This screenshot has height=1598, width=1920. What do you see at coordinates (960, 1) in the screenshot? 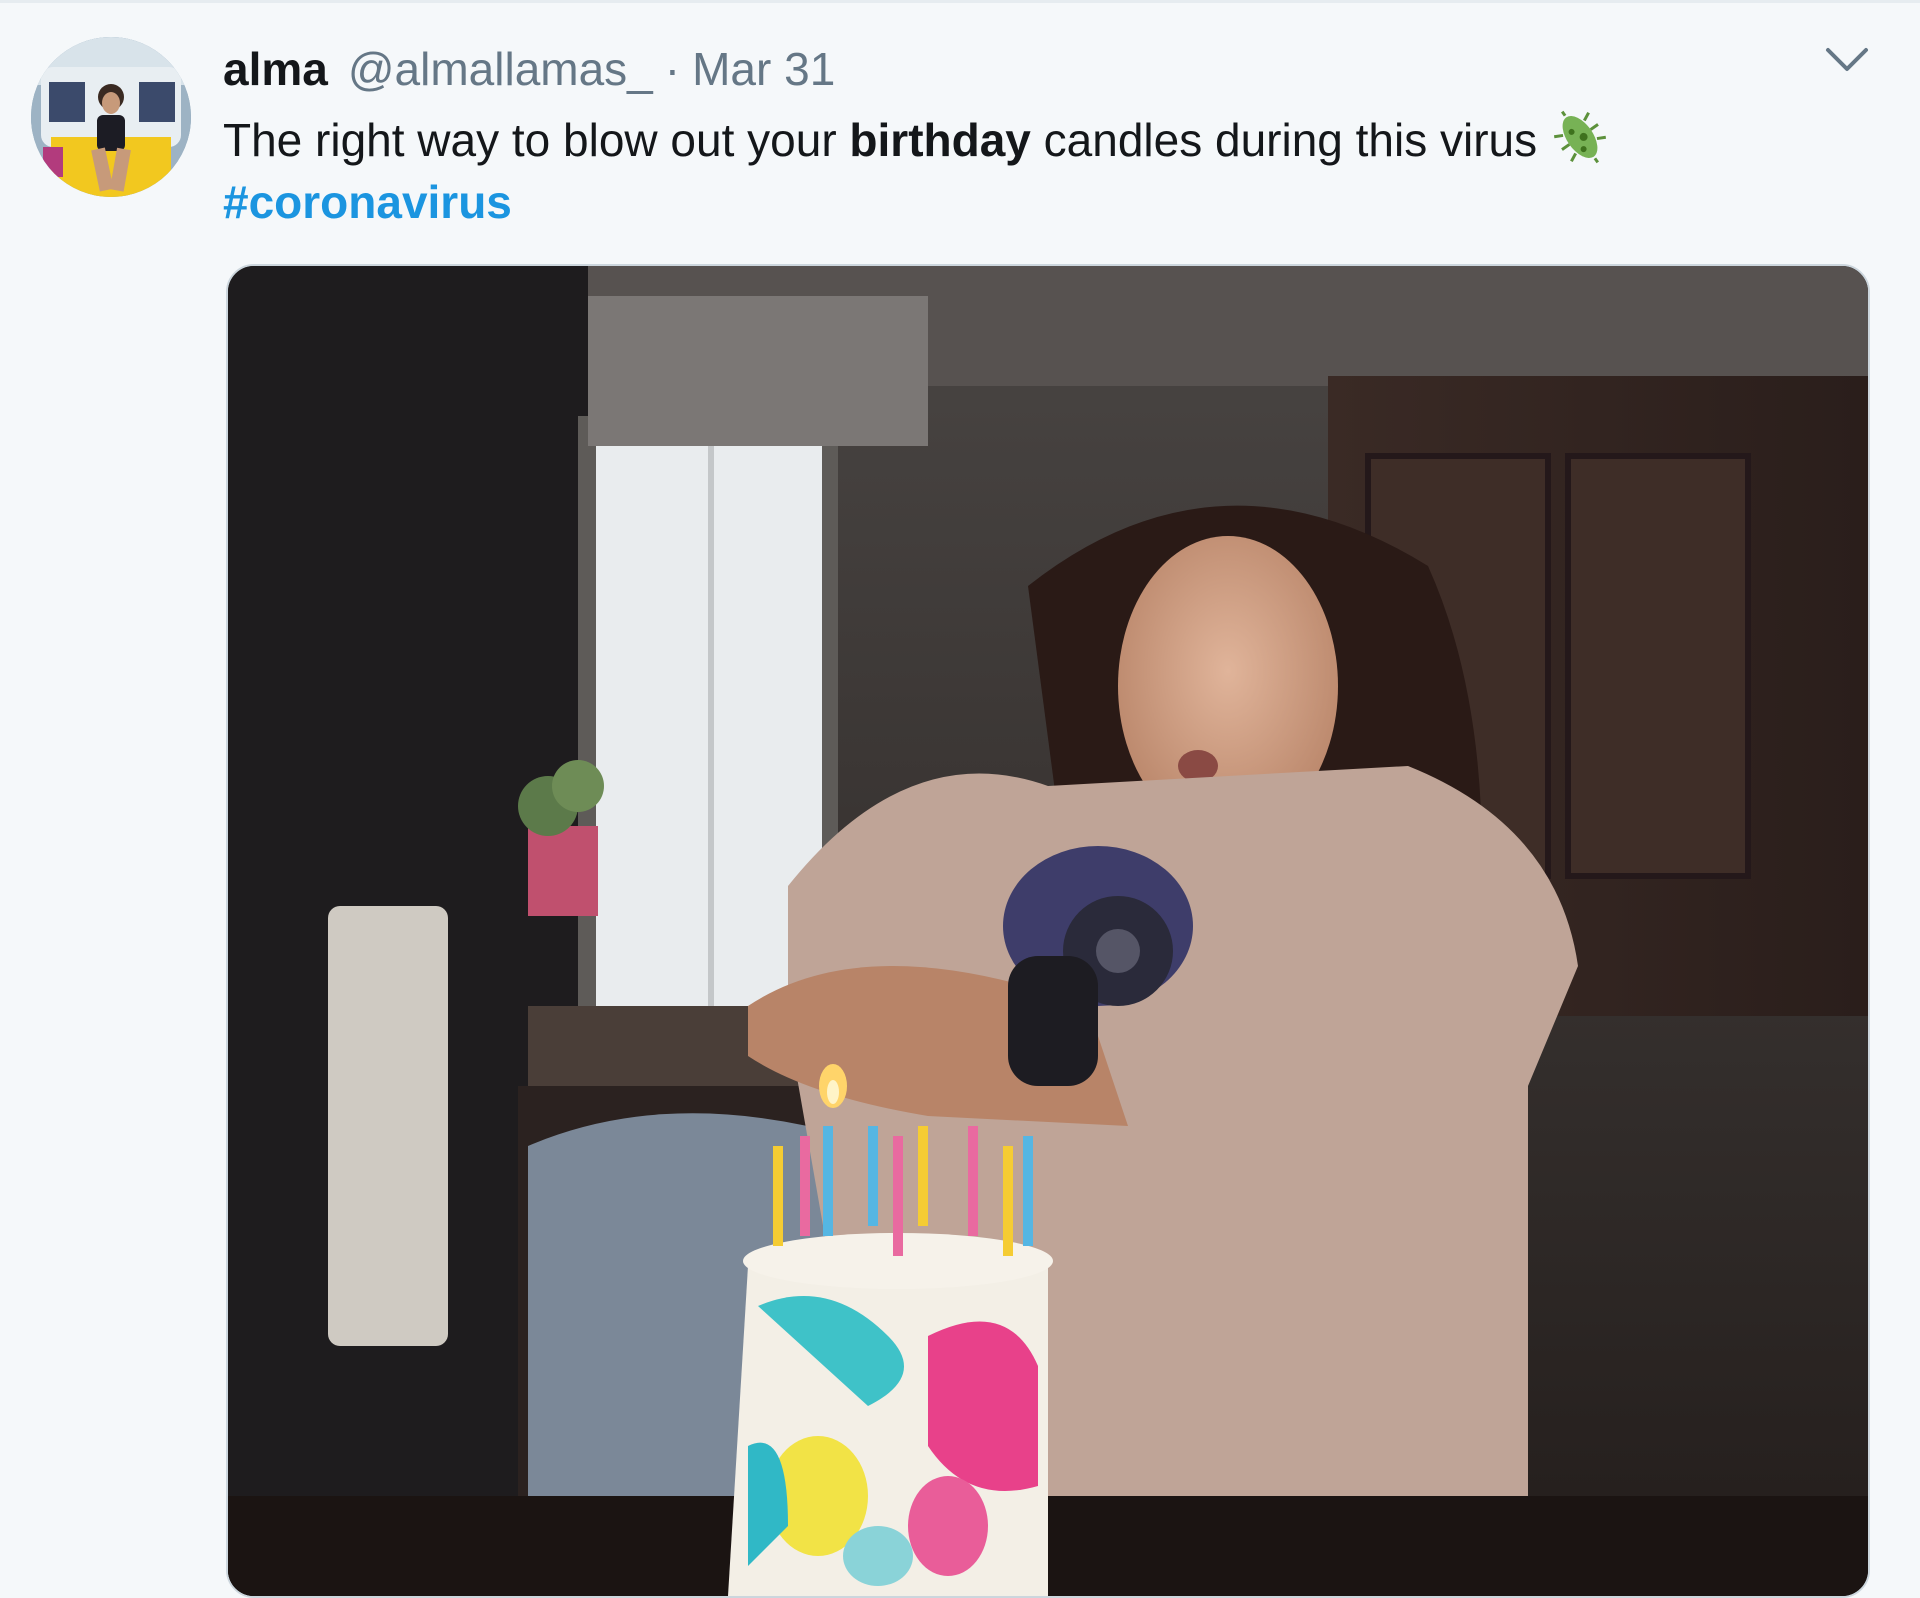
I see `divider` at bounding box center [960, 1].